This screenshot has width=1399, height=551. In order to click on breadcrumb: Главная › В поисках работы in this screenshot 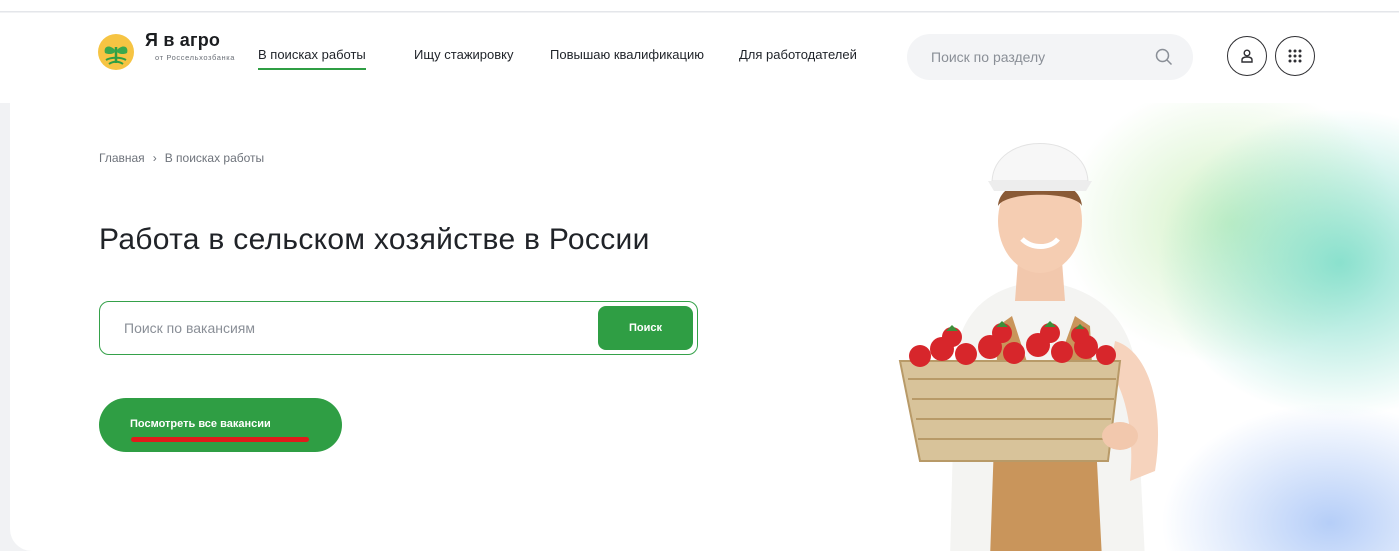, I will do `click(181, 158)`.